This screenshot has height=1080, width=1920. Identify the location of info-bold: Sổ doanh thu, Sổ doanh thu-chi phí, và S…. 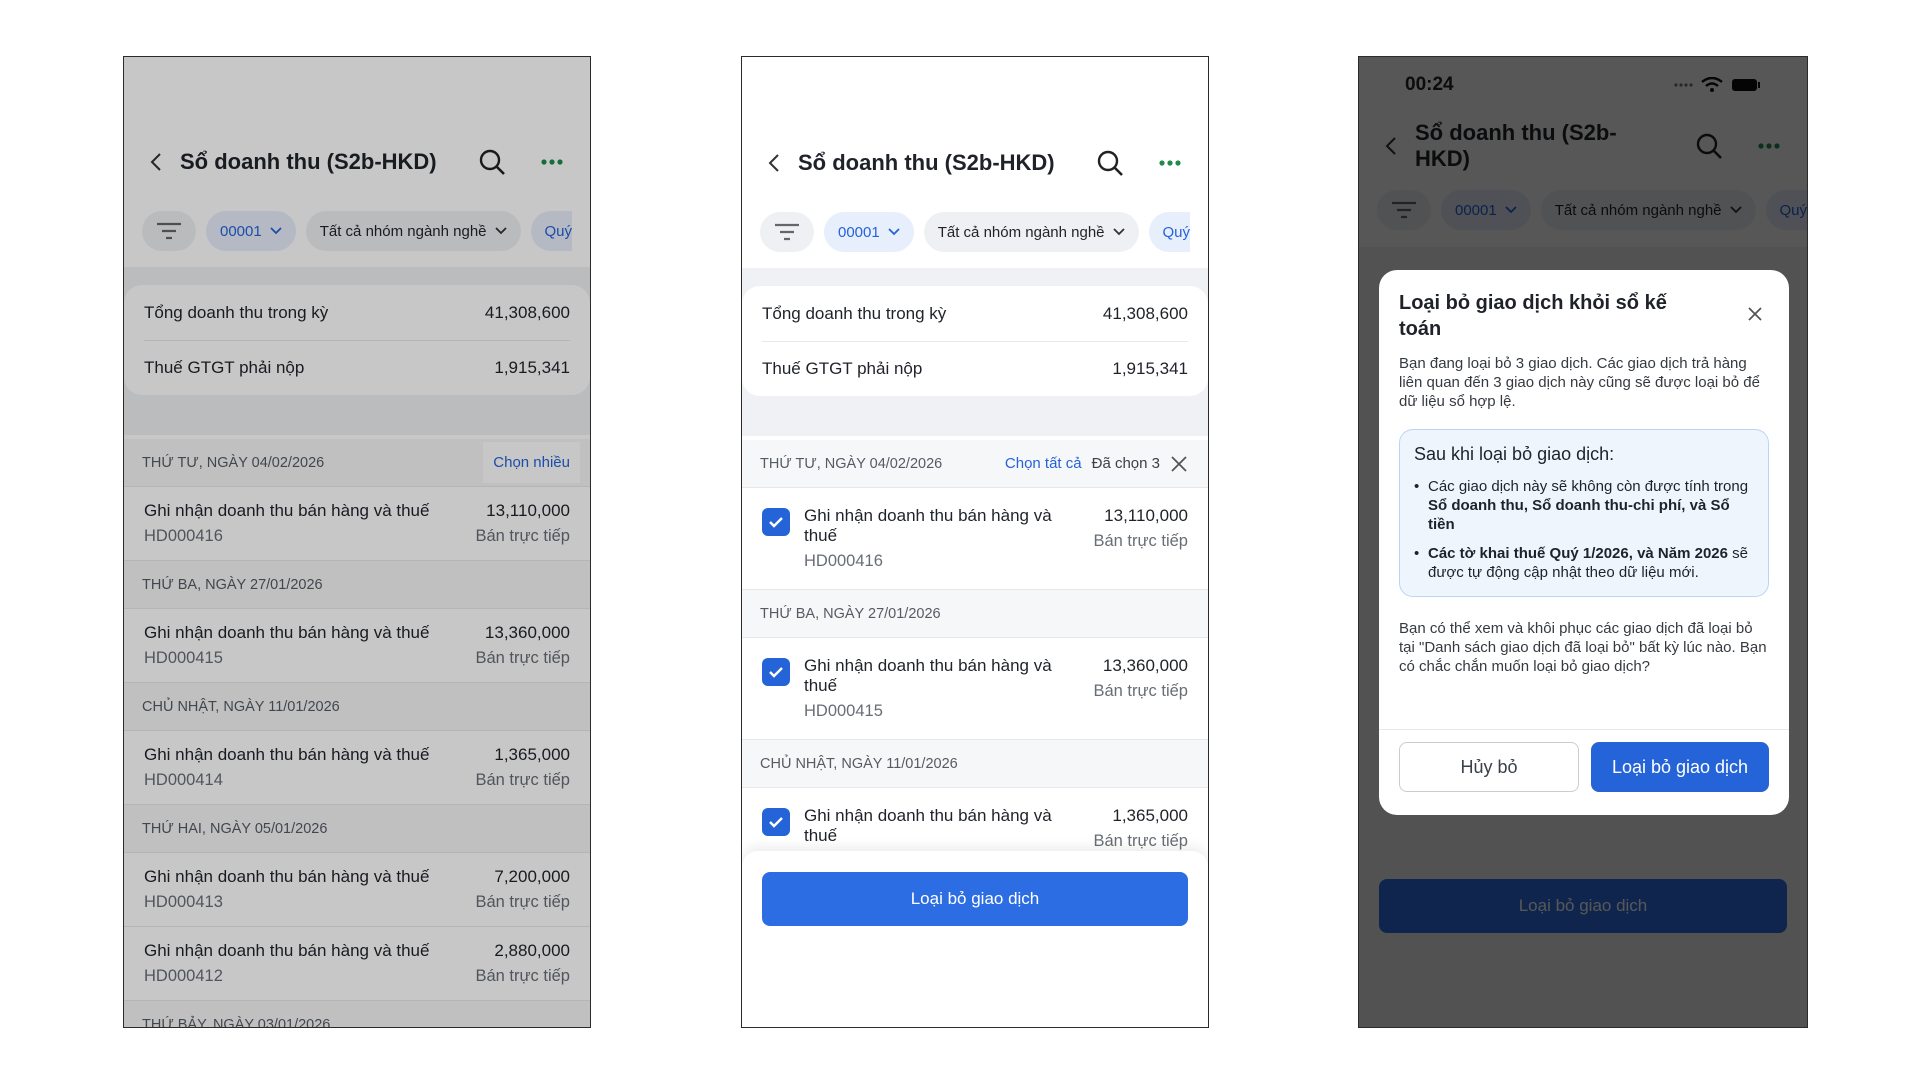
(1579, 515).